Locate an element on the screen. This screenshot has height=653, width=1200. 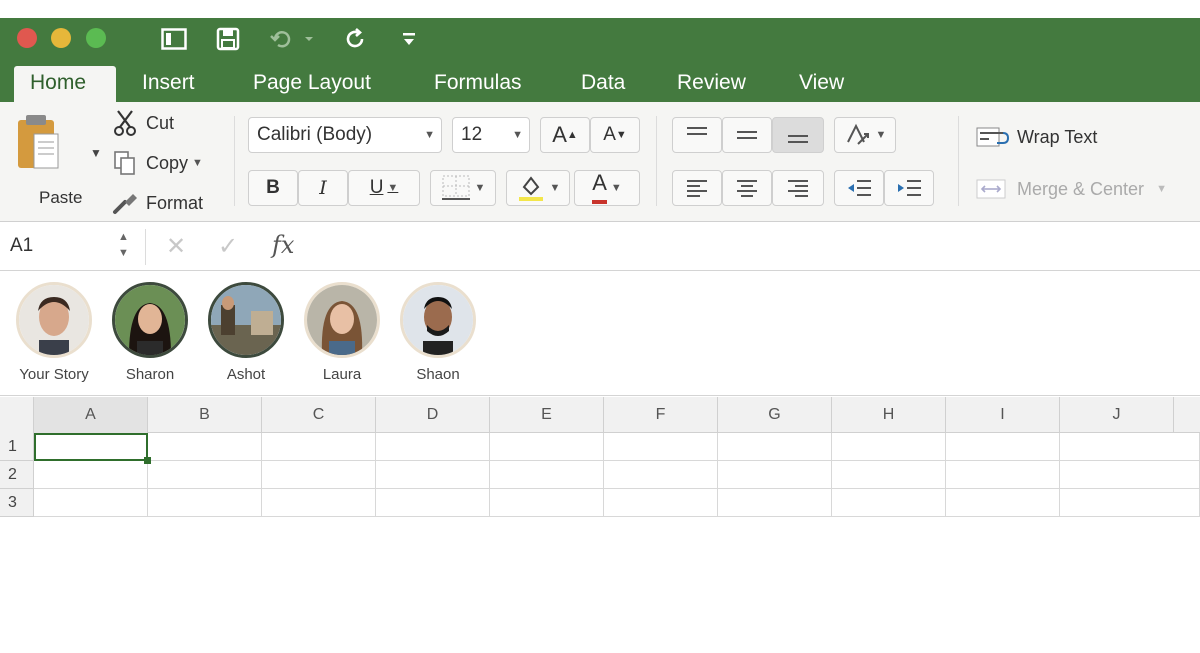
cell-c1 is located at coordinates (319, 447).